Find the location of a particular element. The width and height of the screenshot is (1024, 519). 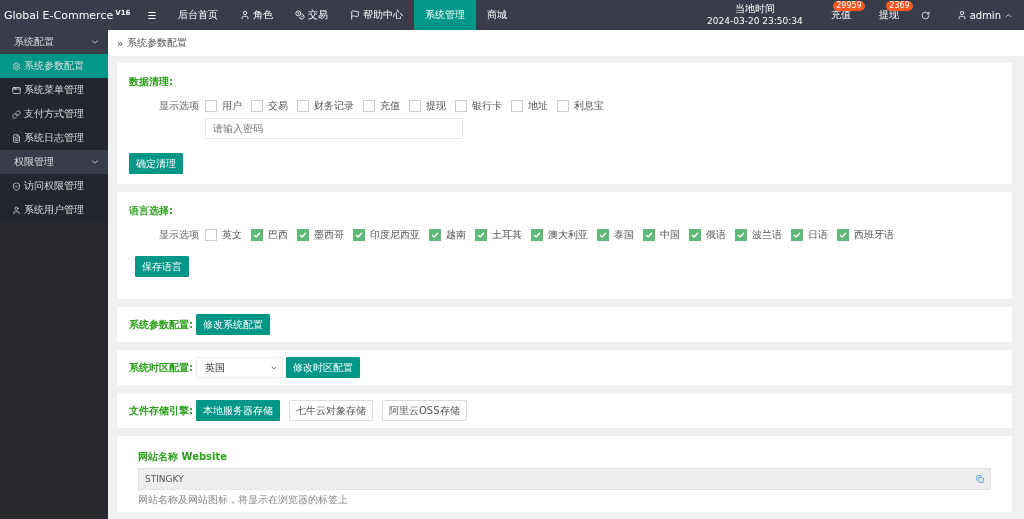

document-icon is located at coordinates (16, 138).